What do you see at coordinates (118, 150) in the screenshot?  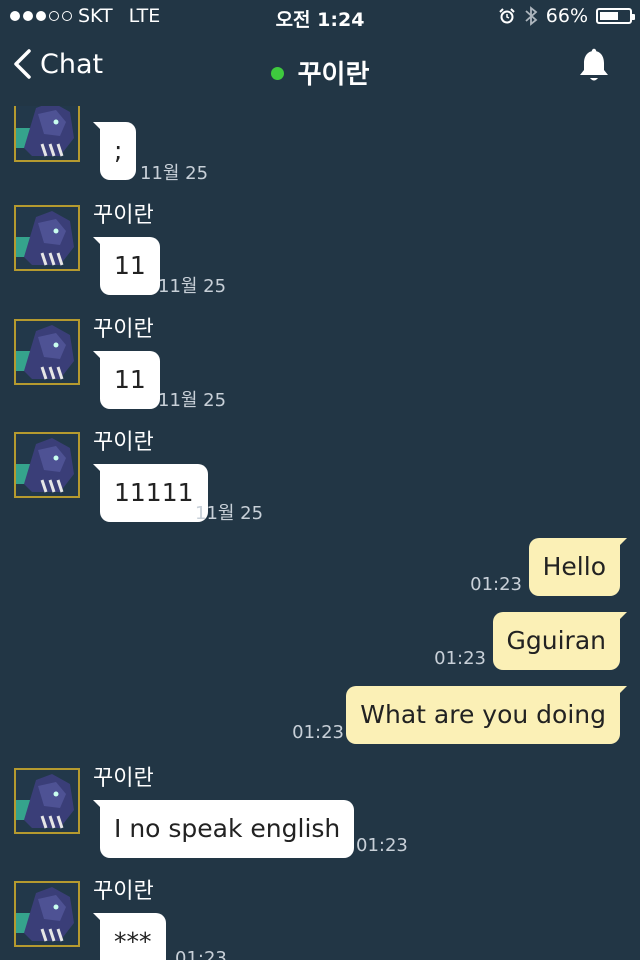 I see `message-text: ;` at bounding box center [118, 150].